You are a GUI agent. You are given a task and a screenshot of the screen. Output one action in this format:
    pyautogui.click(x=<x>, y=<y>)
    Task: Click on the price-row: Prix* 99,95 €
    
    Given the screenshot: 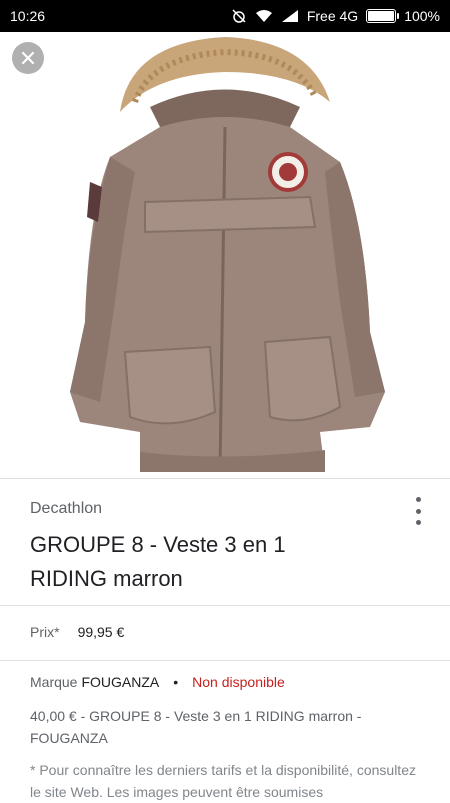 What is the action you would take?
    pyautogui.click(x=77, y=632)
    